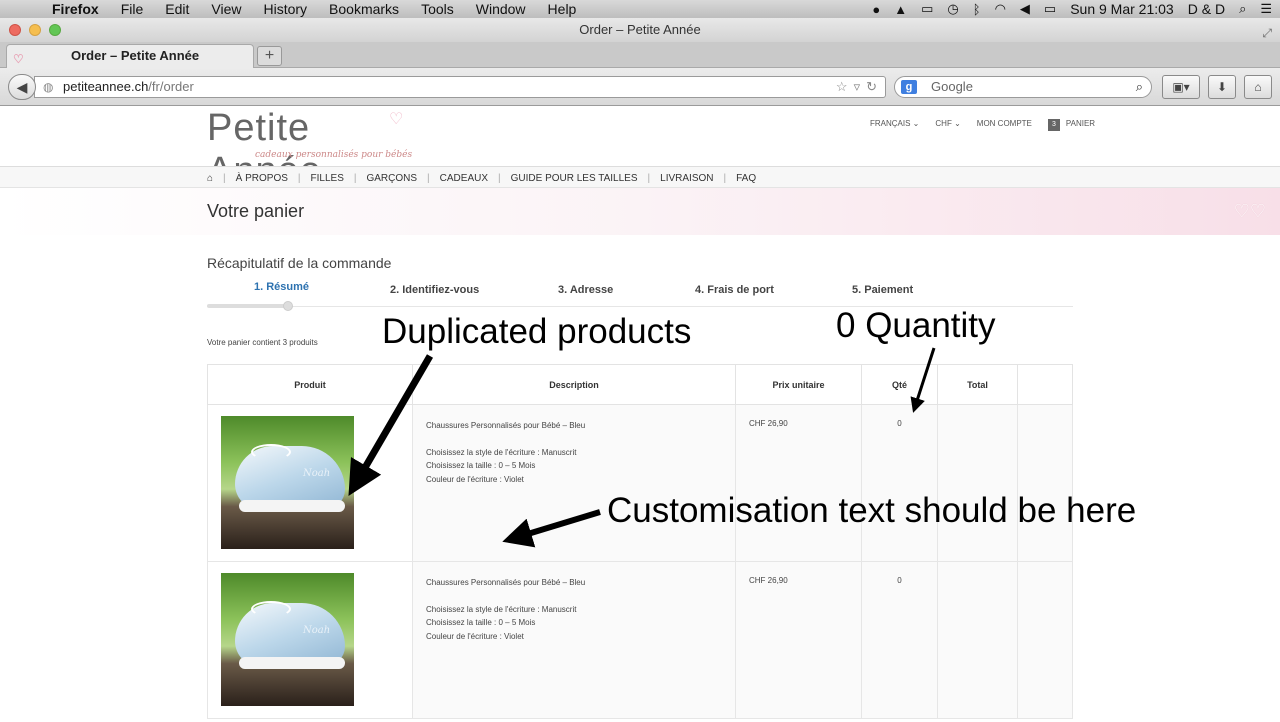 Image resolution: width=1280 pixels, height=722 pixels. Describe the element at coordinates (734, 290) in the screenshot. I see `step-shipping: 4. Frais de port` at that location.